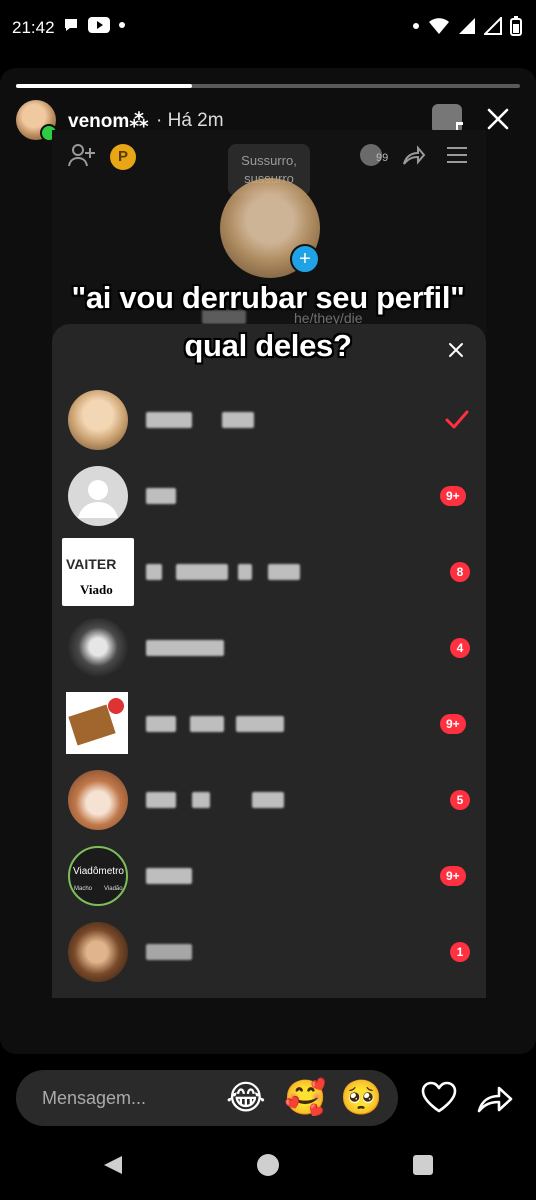 The width and height of the screenshot is (536, 1200). What do you see at coordinates (269, 952) in the screenshot?
I see `account-row: 1` at bounding box center [269, 952].